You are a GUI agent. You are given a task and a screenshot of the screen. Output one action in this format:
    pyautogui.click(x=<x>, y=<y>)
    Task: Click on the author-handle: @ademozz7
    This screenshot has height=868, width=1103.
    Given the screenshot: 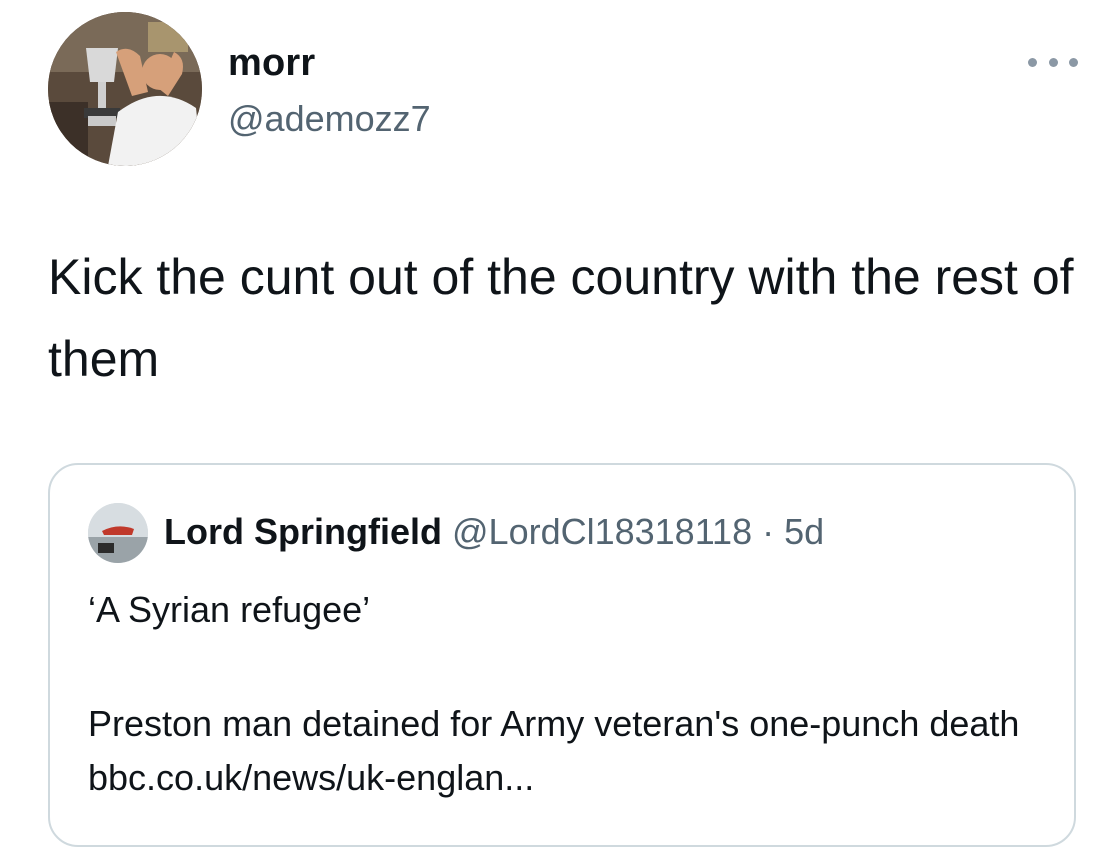 What is the action you would take?
    pyautogui.click(x=329, y=119)
    